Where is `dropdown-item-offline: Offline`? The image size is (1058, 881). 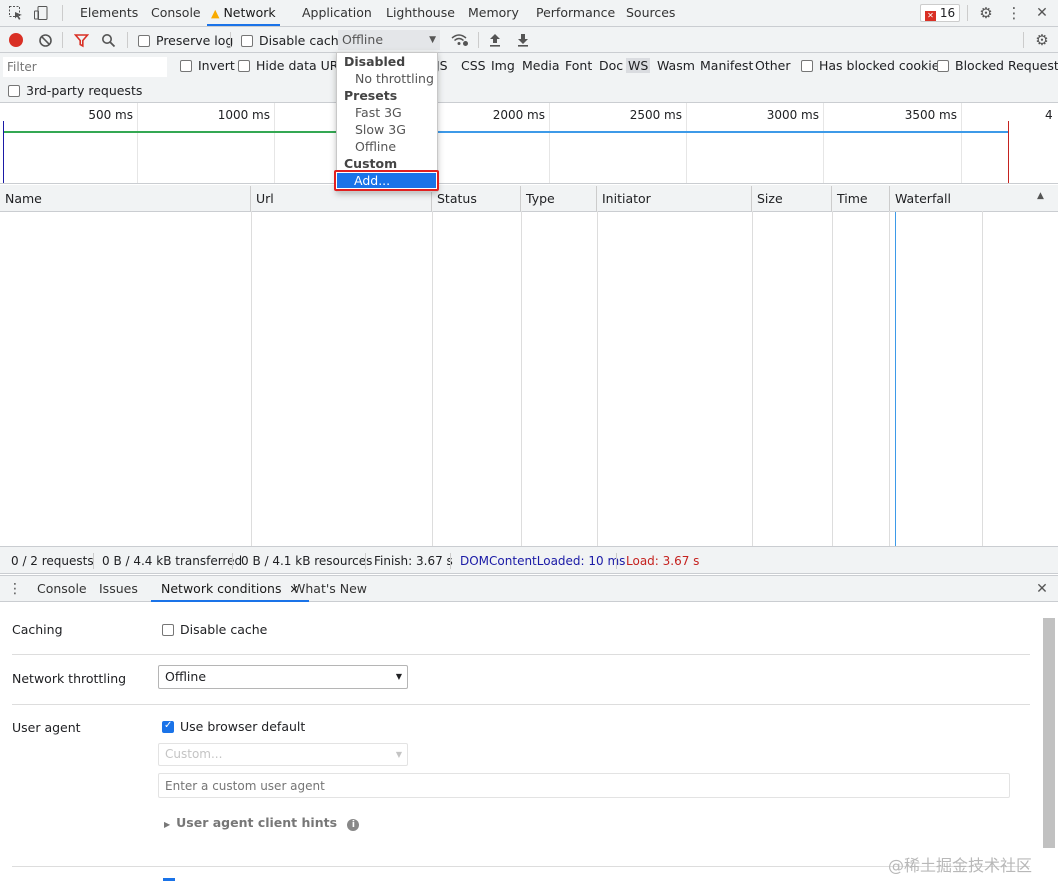 dropdown-item-offline: Offline is located at coordinates (375, 146).